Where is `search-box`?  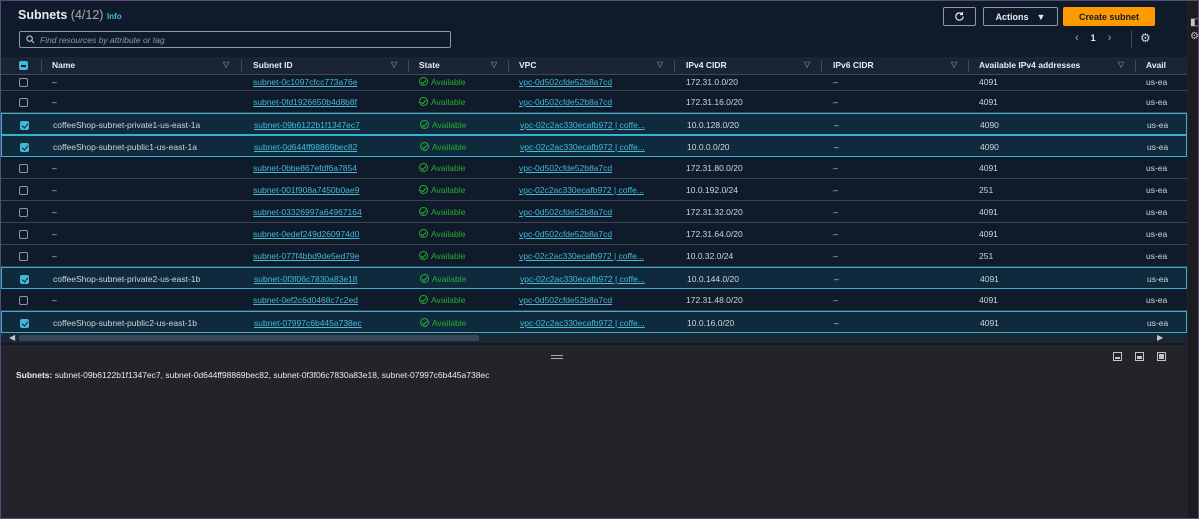
search-box is located at coordinates (235, 39).